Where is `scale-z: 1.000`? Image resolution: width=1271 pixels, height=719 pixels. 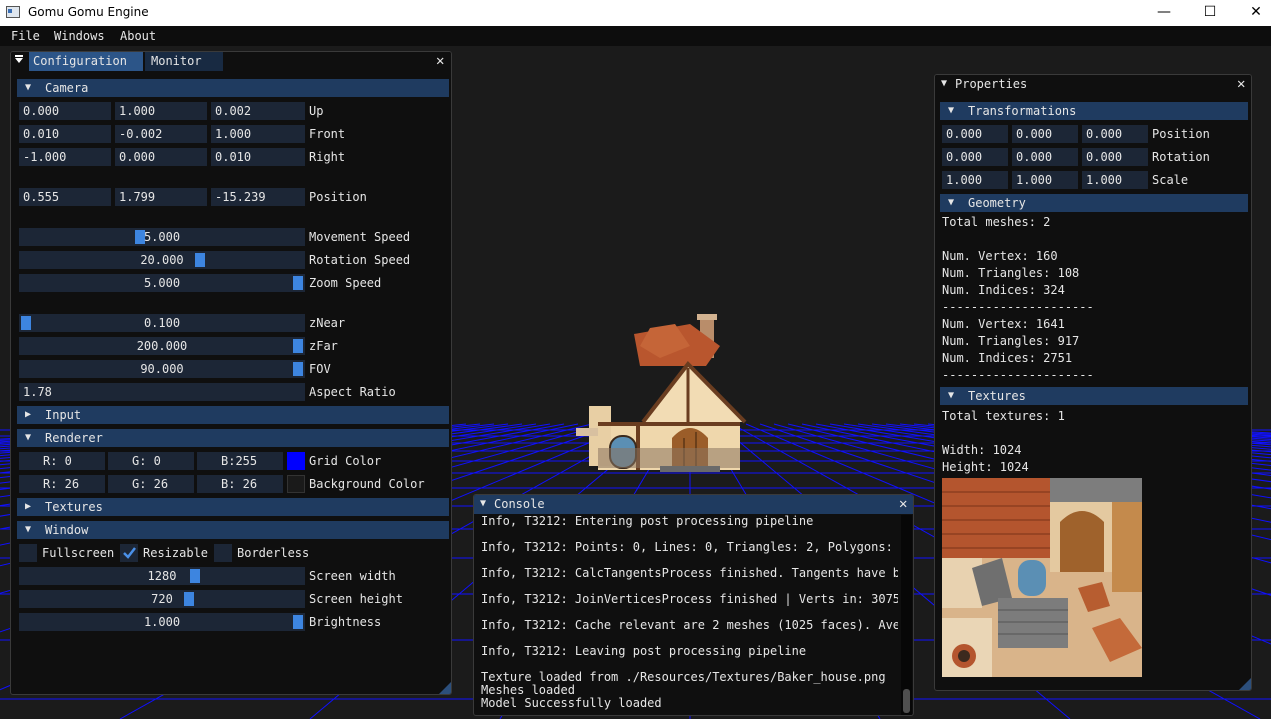 scale-z: 1.000 is located at coordinates (1115, 180).